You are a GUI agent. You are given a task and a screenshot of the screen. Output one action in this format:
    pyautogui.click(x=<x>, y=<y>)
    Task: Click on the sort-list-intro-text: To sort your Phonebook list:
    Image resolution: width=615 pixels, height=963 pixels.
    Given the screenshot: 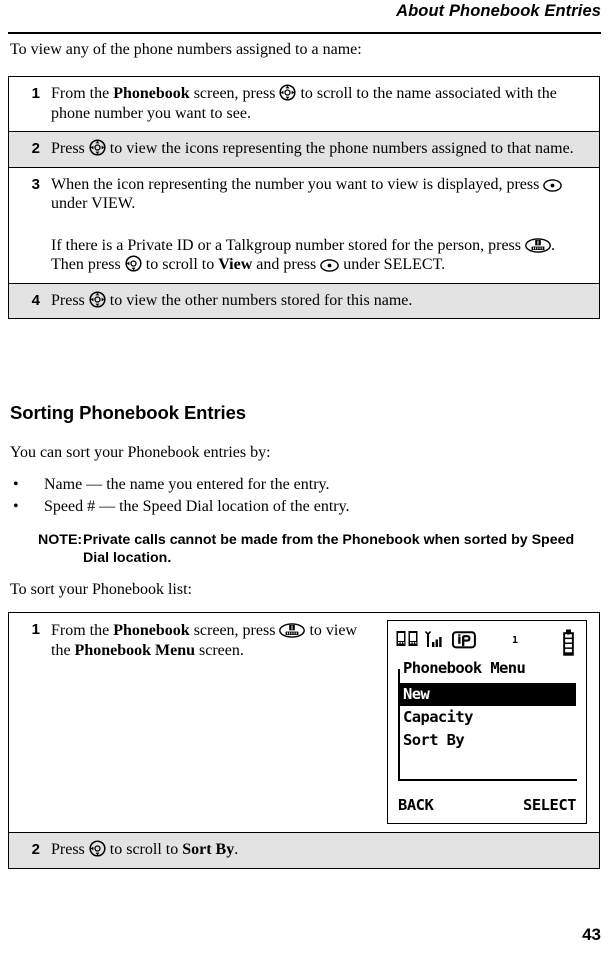 What is the action you would take?
    pyautogui.click(x=101, y=589)
    